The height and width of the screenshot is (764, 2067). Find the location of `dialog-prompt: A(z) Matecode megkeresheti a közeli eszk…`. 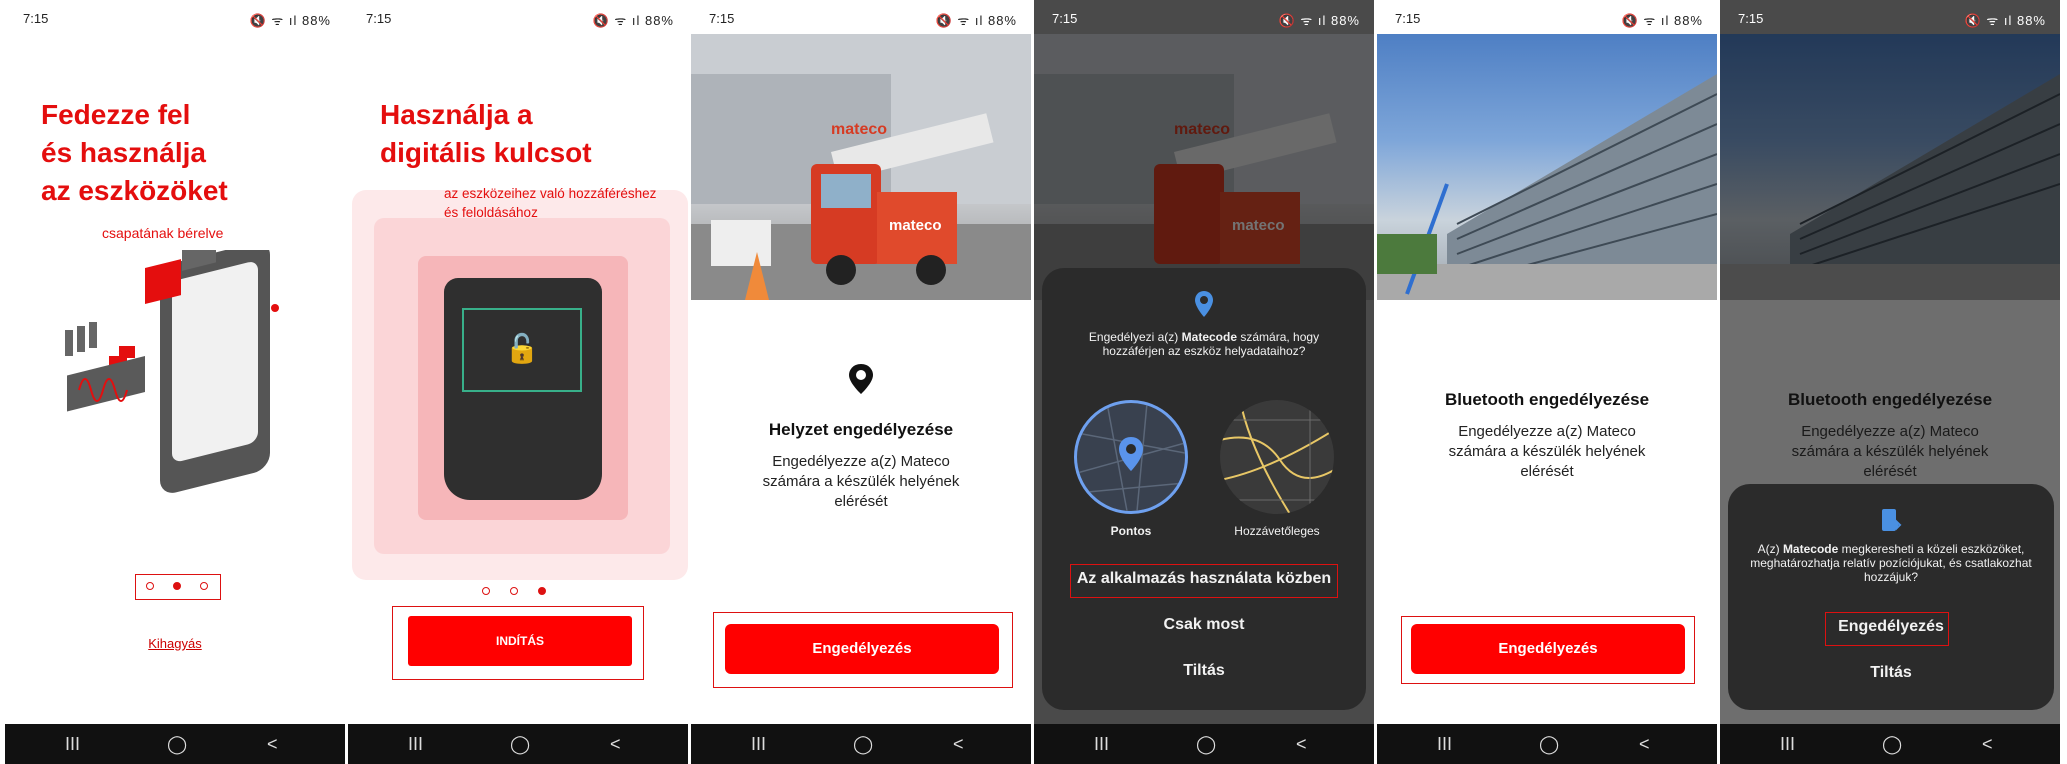

dialog-prompt: A(z) Matecode megkeresheti a közeli eszk… is located at coordinates (1891, 563).